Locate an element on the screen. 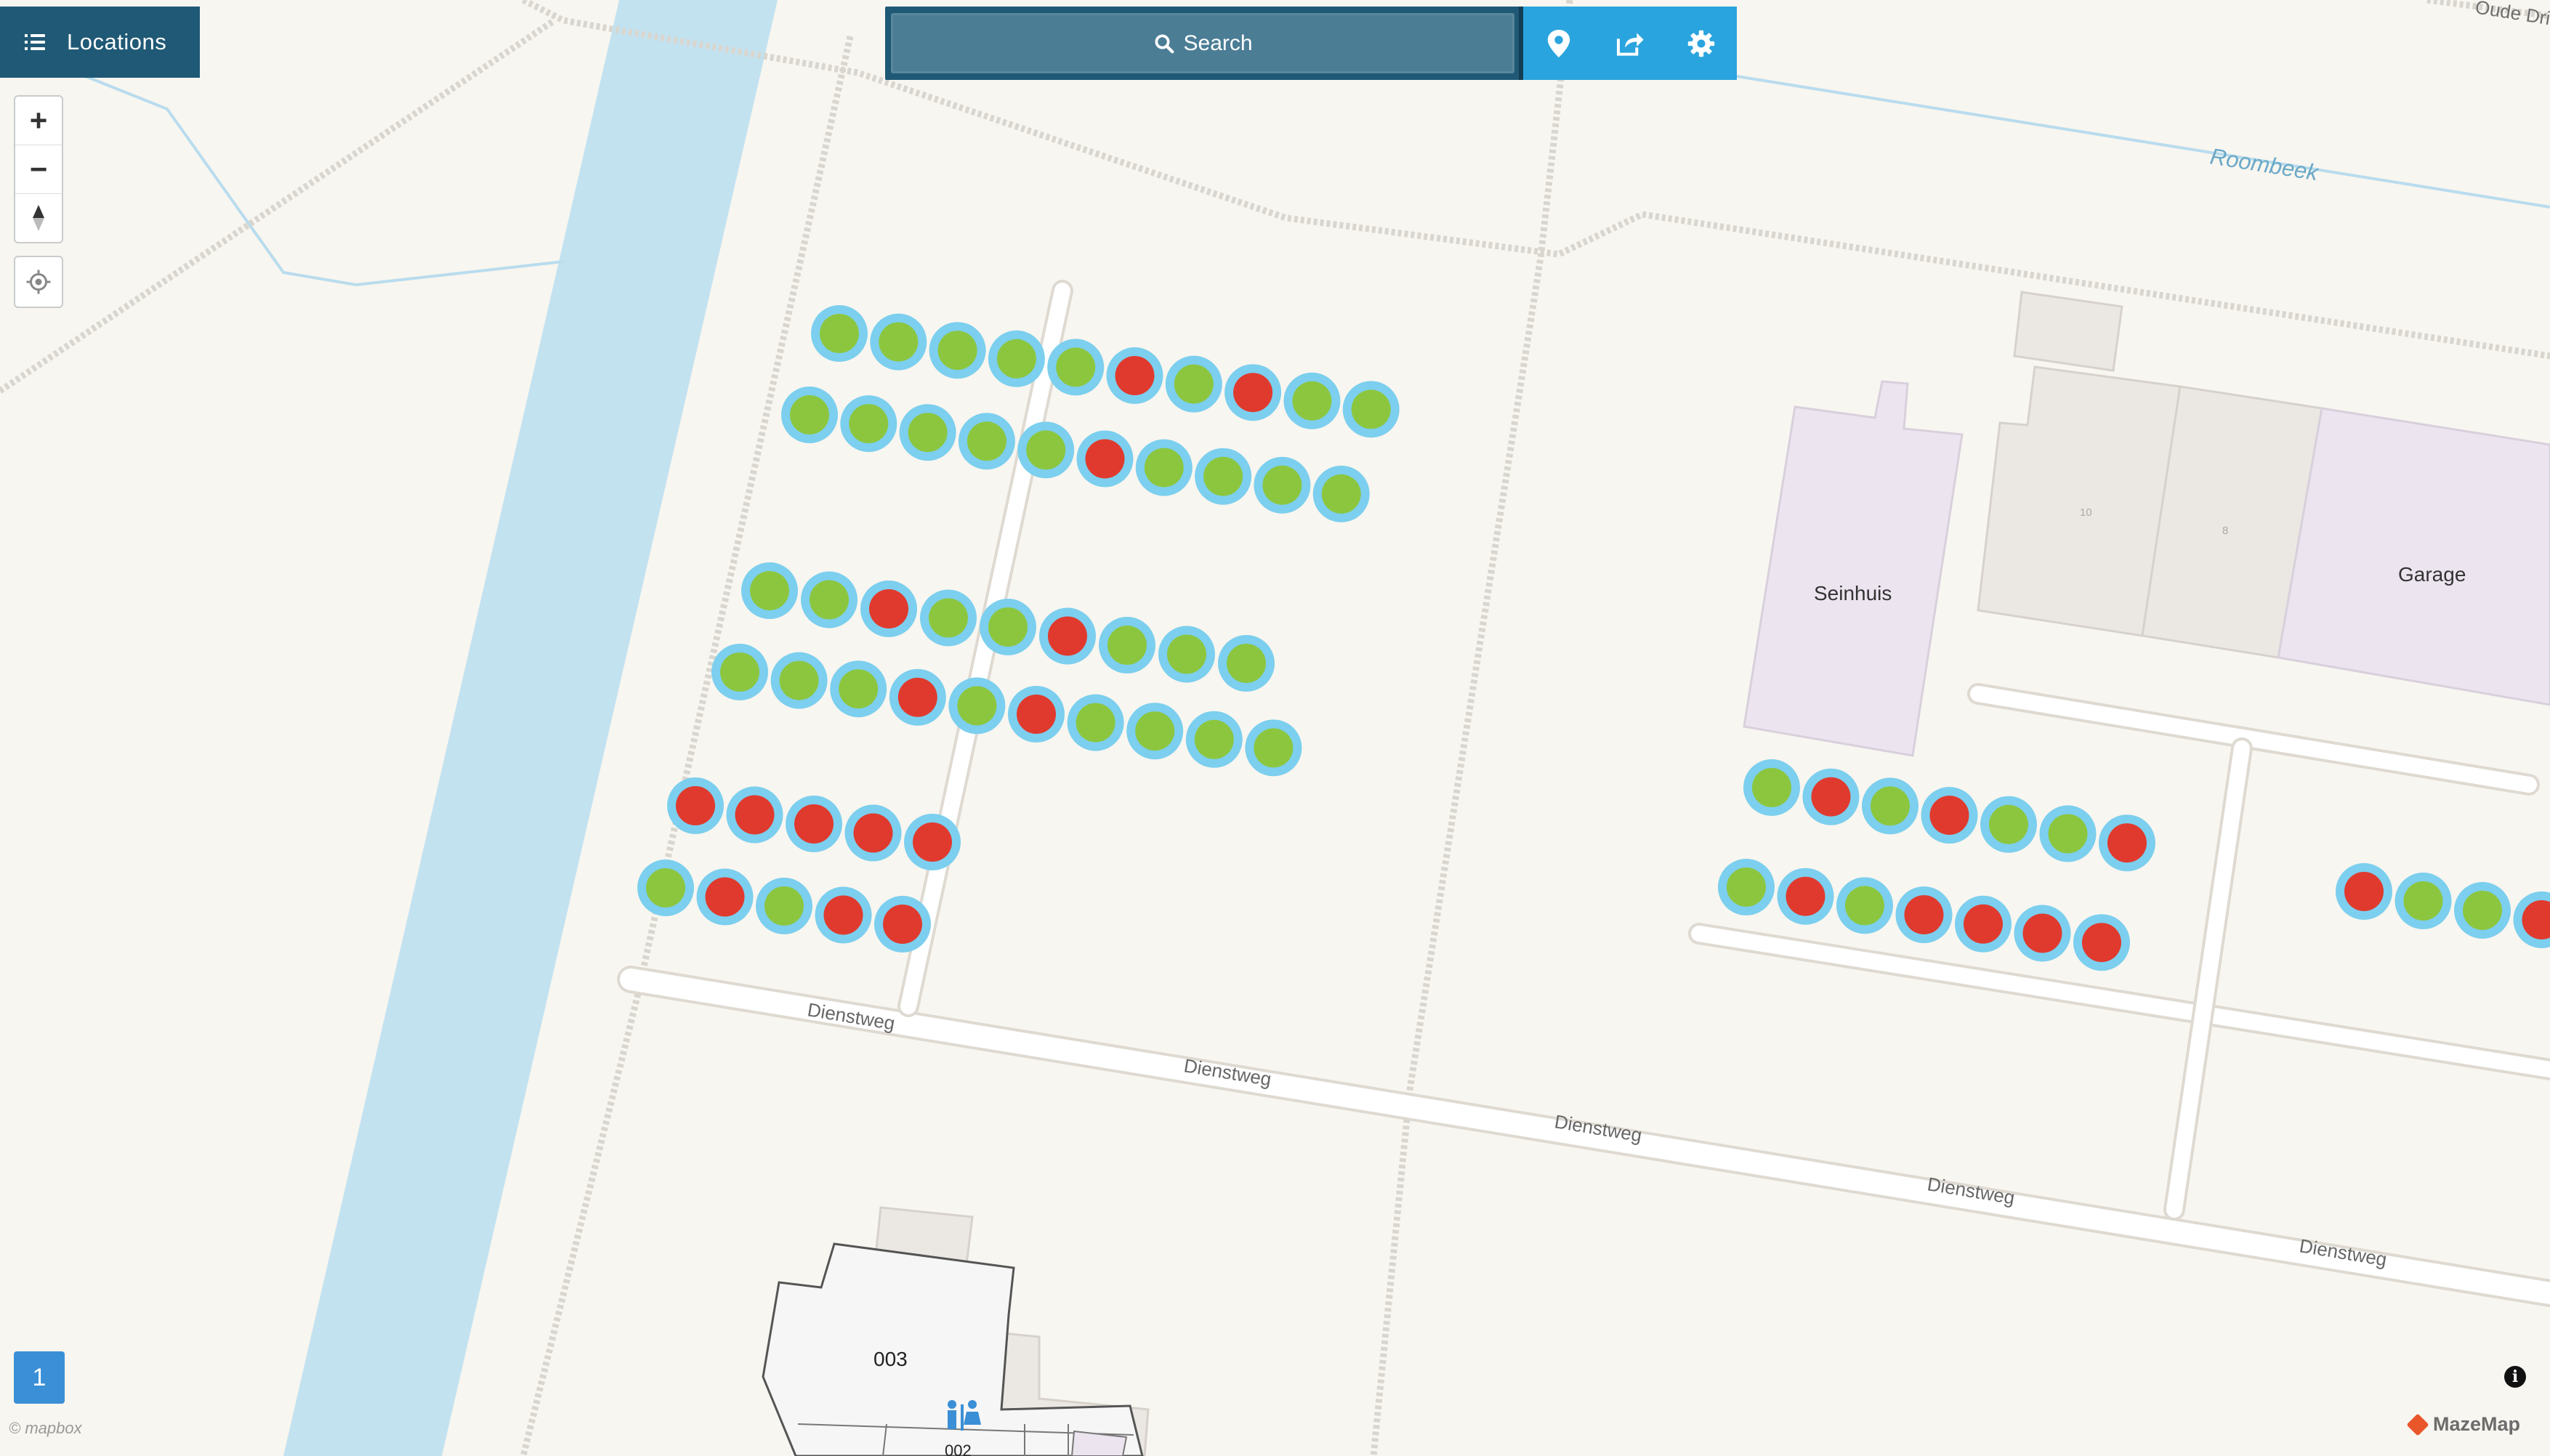 The height and width of the screenshot is (1456, 2550). floor-selector-button: 1 is located at coordinates (39, 1377).